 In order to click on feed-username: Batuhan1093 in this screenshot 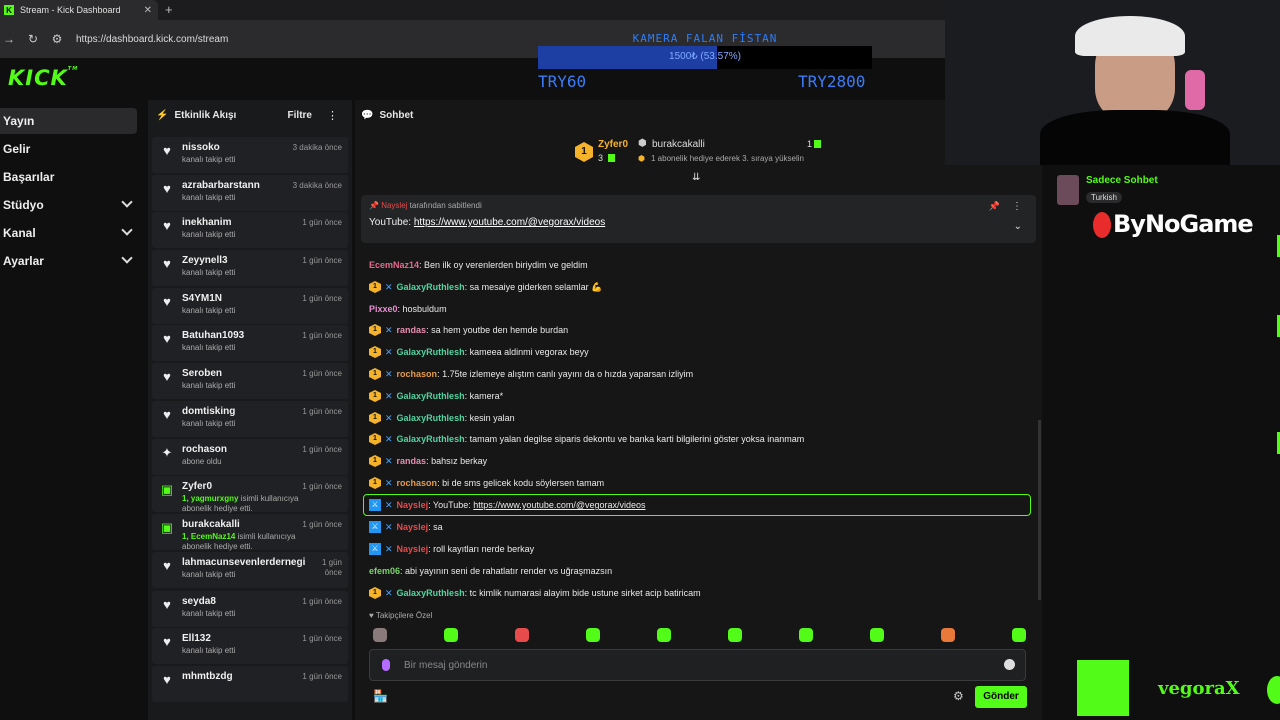, I will do `click(213, 336)`.